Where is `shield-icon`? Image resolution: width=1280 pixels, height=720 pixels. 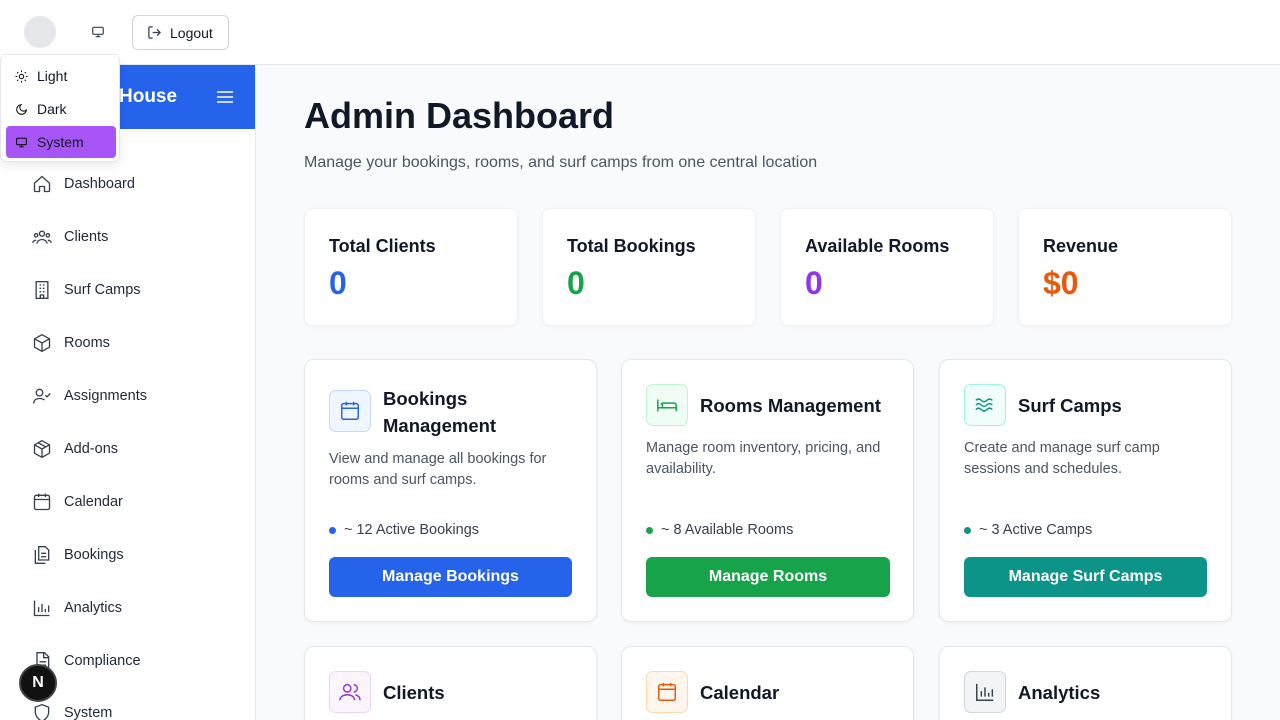 shield-icon is located at coordinates (42, 711).